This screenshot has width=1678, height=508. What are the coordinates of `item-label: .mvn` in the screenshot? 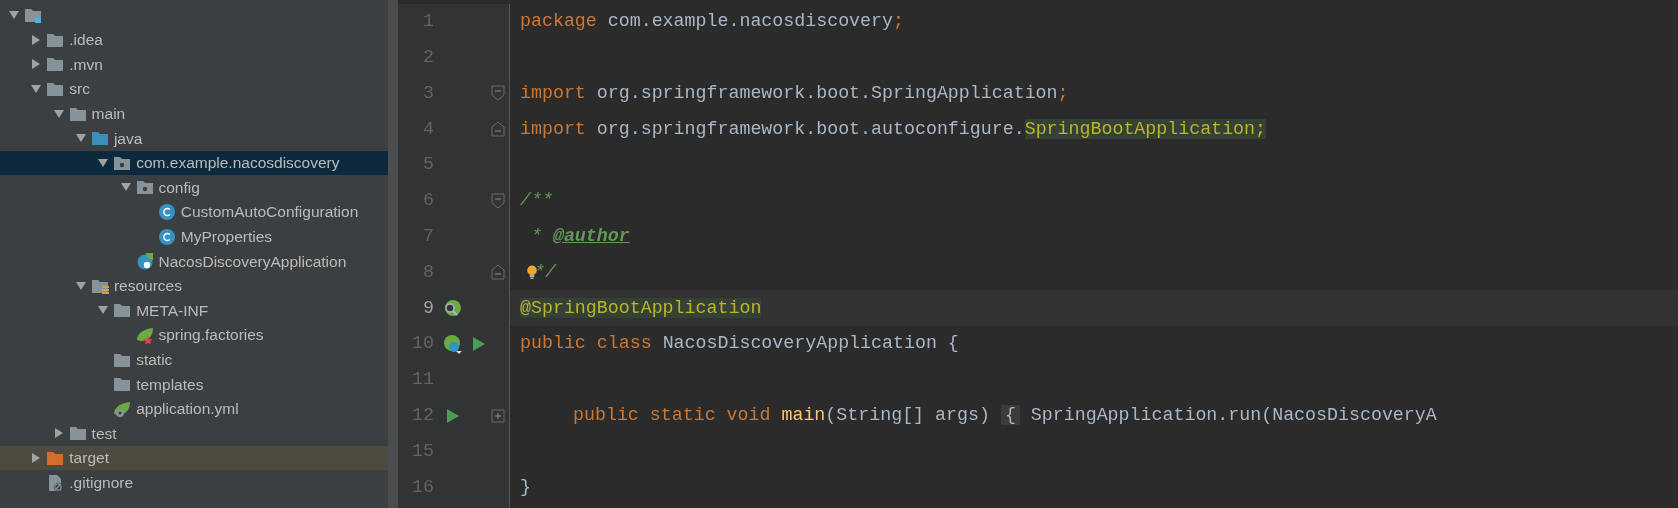 It's located at (86, 64).